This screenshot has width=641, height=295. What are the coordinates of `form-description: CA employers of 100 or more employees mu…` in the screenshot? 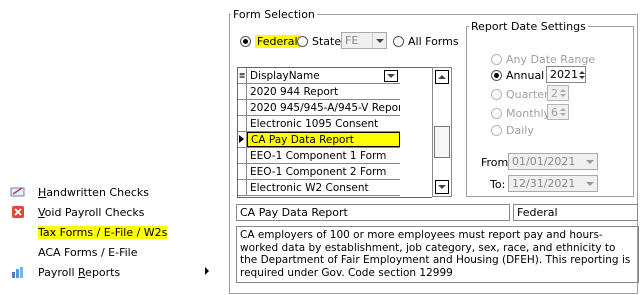 It's located at (437, 254).